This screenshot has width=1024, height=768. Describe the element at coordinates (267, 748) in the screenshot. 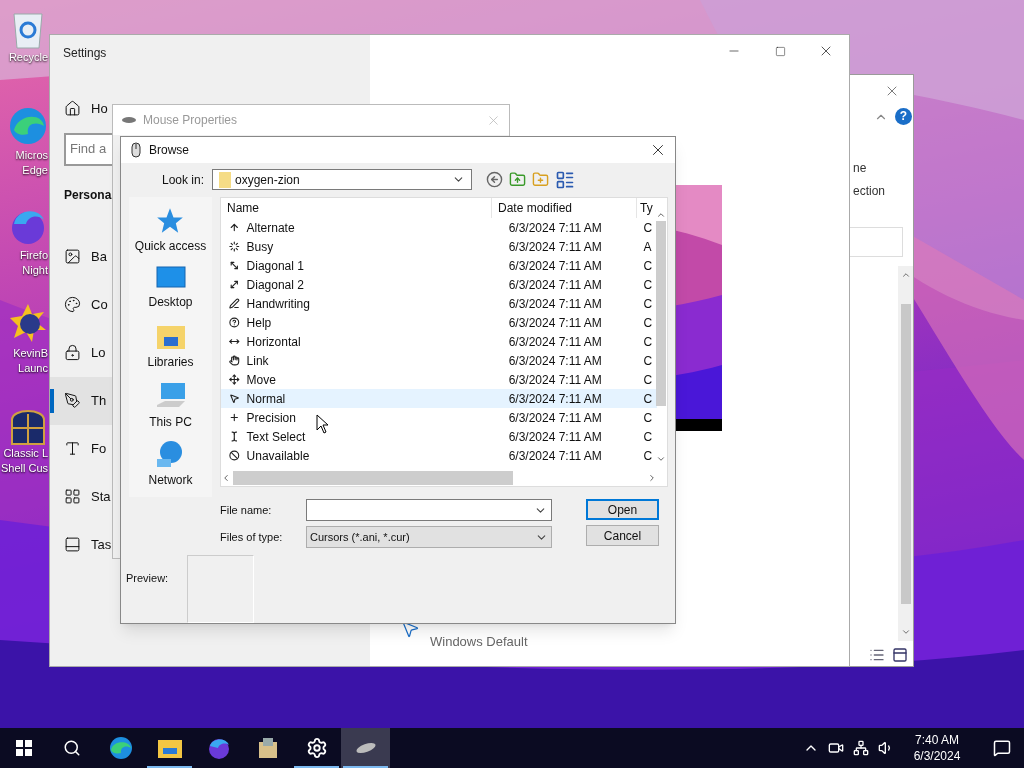

I see `archive-icon` at that location.